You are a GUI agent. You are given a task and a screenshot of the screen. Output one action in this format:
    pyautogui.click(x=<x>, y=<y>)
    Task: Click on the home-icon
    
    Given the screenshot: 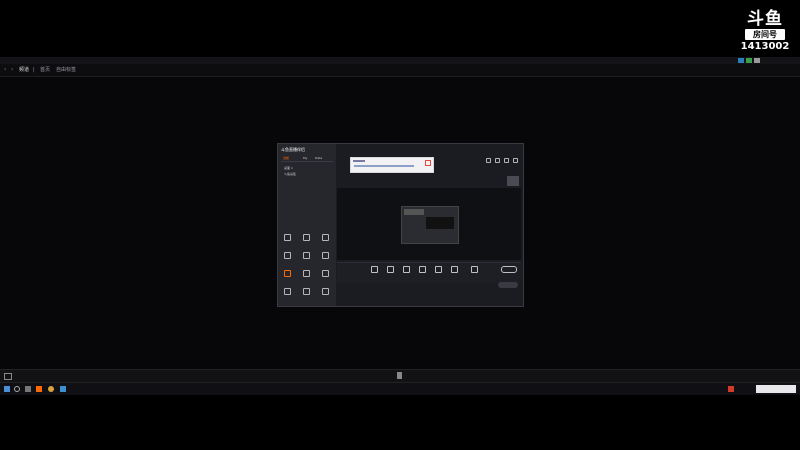 What is the action you would take?
    pyautogui.click(x=506, y=160)
    